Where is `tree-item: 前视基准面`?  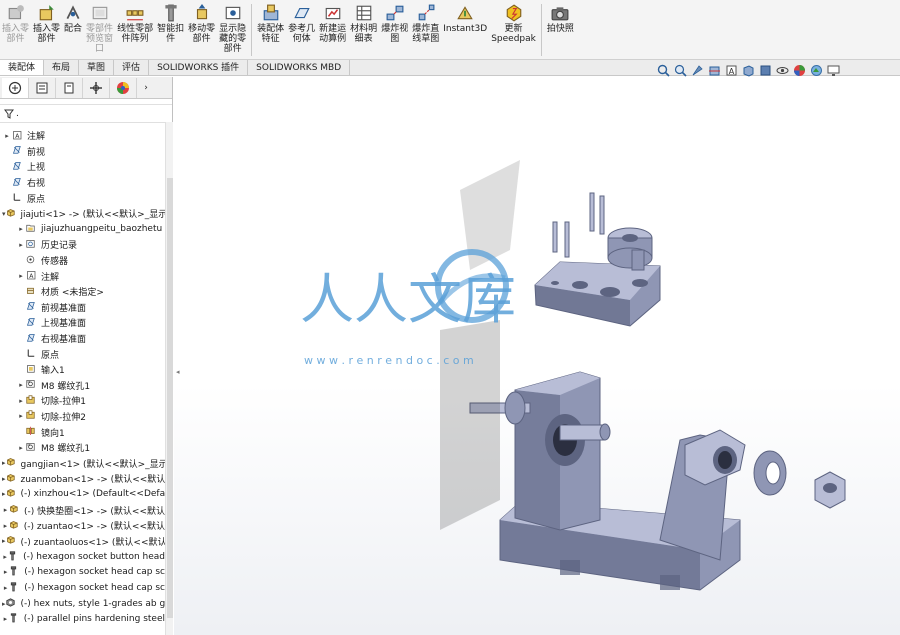
tree-item: 前视基准面 is located at coordinates (82, 308).